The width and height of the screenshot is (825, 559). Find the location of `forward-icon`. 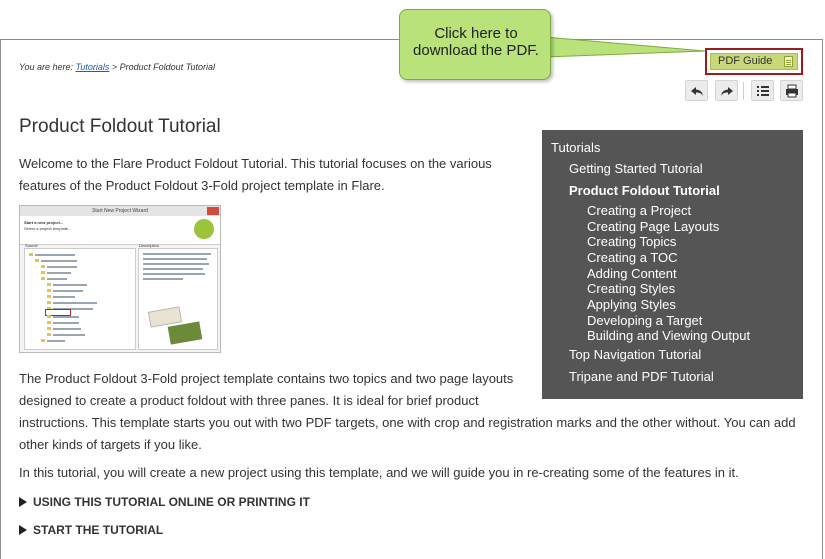

forward-icon is located at coordinates (727, 91).